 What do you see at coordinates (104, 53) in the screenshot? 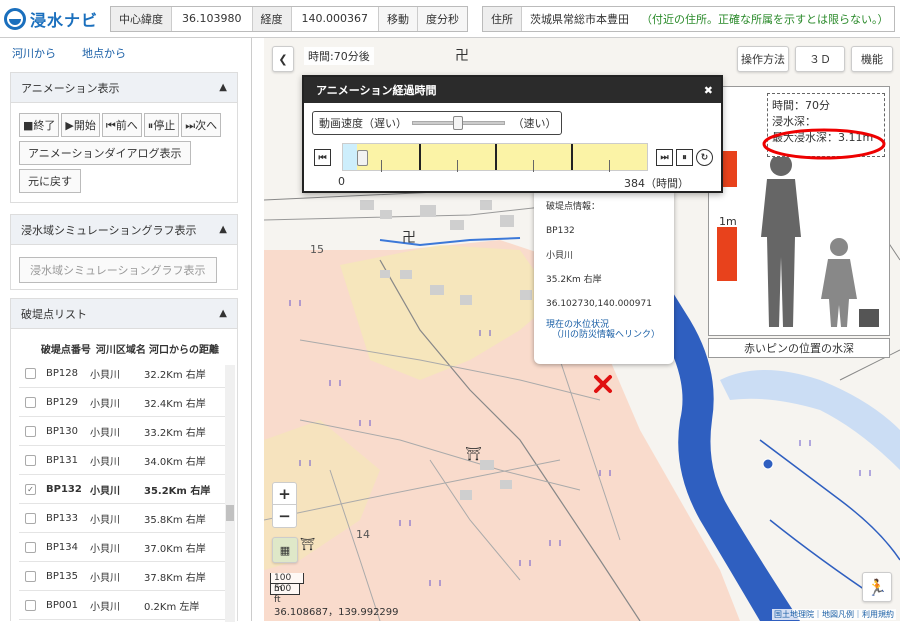
I see `tab-from-point: 地点から` at bounding box center [104, 53].